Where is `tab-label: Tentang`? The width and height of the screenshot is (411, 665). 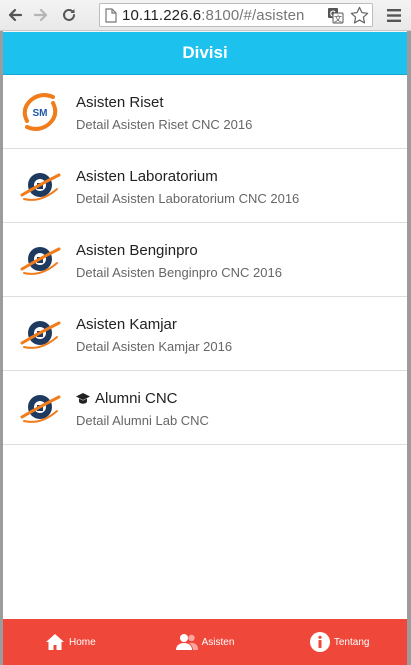
tab-label: Tentang is located at coordinates (351, 642).